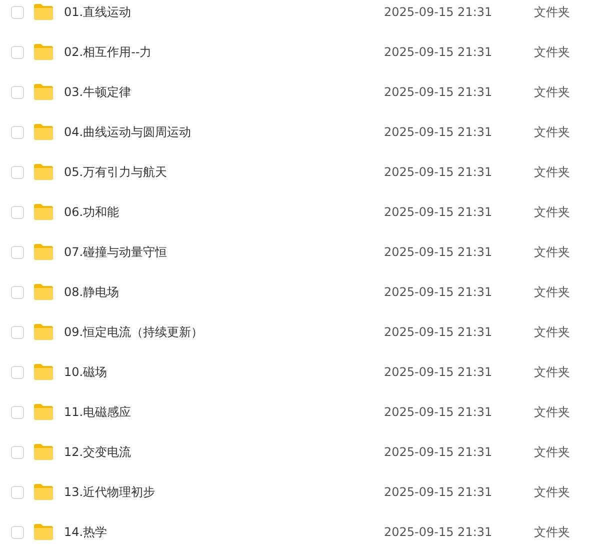 The width and height of the screenshot is (593, 546). Describe the element at coordinates (224, 492) in the screenshot. I see `file-name: 13.近代物理初步` at that location.